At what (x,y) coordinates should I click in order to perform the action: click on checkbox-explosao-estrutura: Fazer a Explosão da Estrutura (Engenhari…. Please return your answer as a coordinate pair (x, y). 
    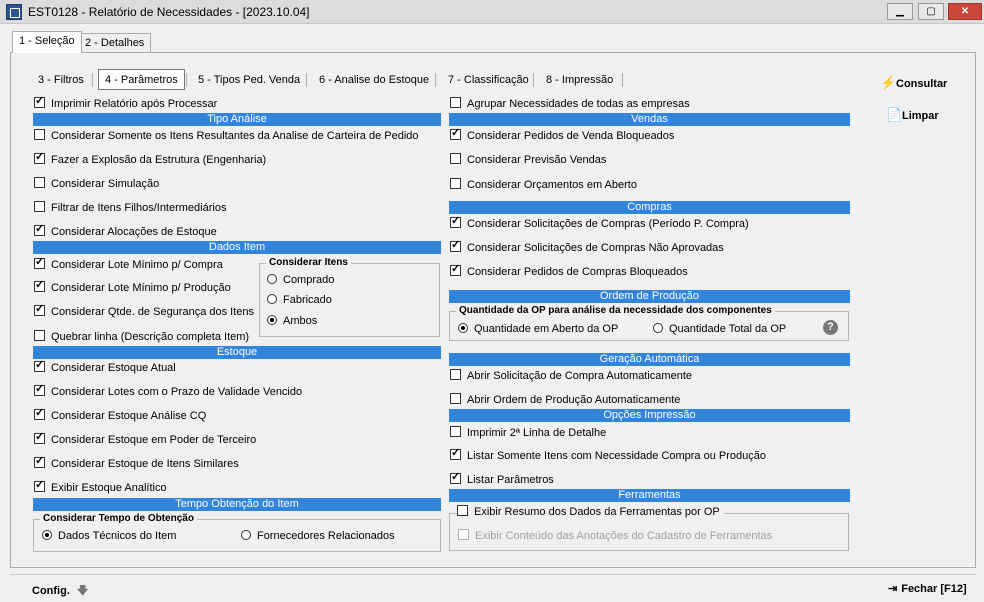
    Looking at the image, I should click on (150, 159).